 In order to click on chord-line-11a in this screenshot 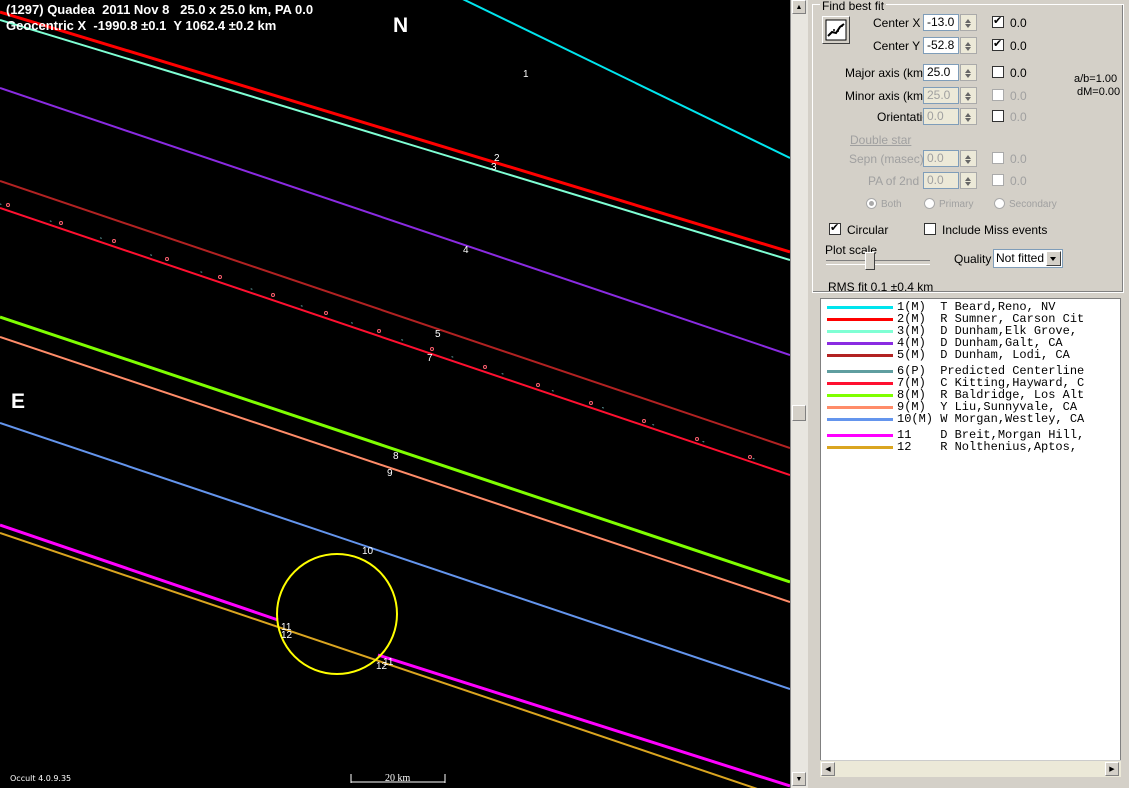, I will do `click(139, 572)`.